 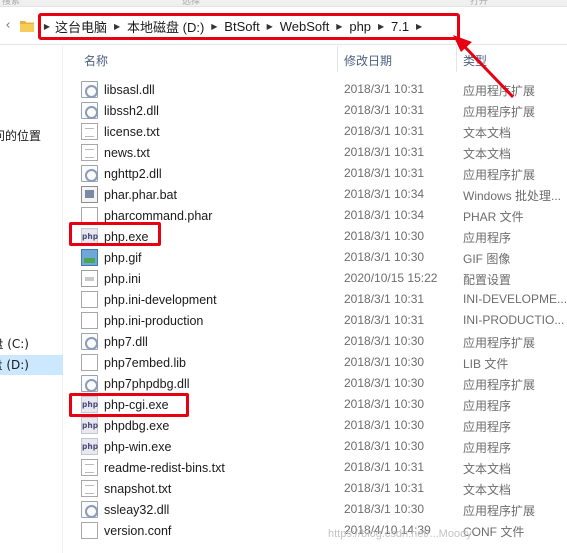 What do you see at coordinates (115, 152) in the screenshot?
I see `file-name-cell: news.txt` at bounding box center [115, 152].